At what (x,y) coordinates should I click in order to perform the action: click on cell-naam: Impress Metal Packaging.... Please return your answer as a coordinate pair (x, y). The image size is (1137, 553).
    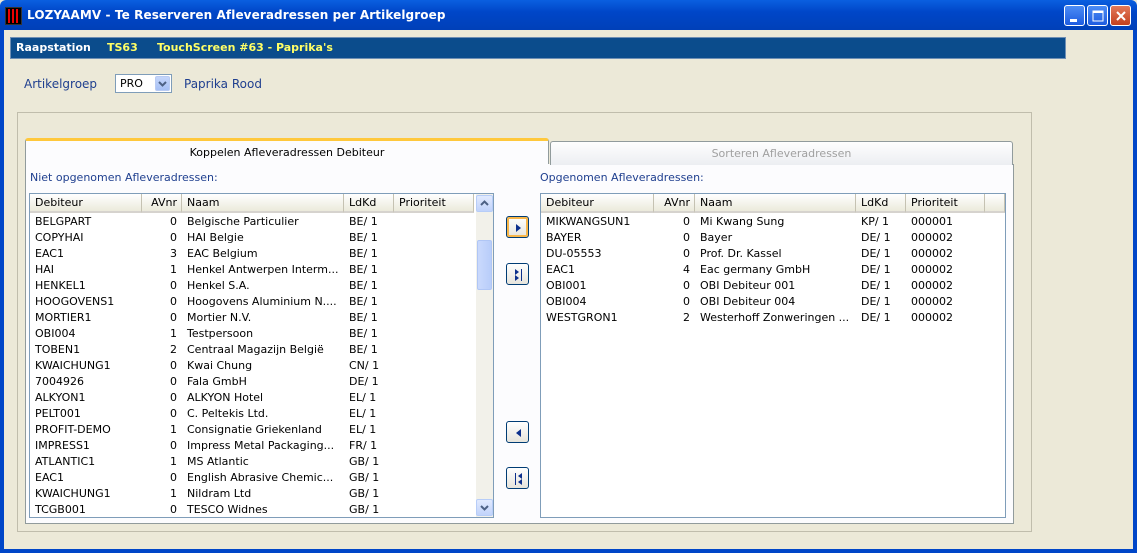
    Looking at the image, I should click on (261, 445).